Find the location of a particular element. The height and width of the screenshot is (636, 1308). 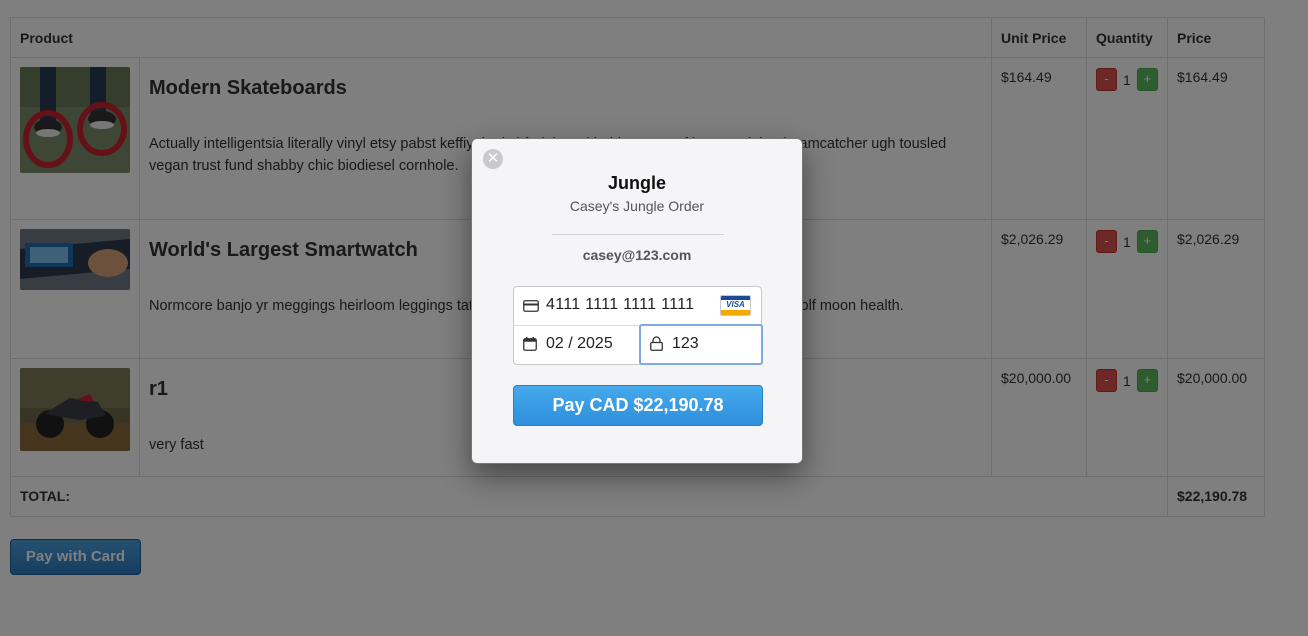

lock-icon is located at coordinates (656, 345).